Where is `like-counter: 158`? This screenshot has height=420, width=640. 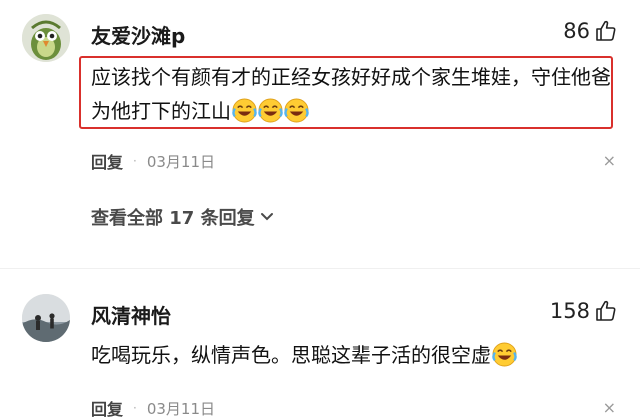 like-counter: 158 is located at coordinates (584, 311).